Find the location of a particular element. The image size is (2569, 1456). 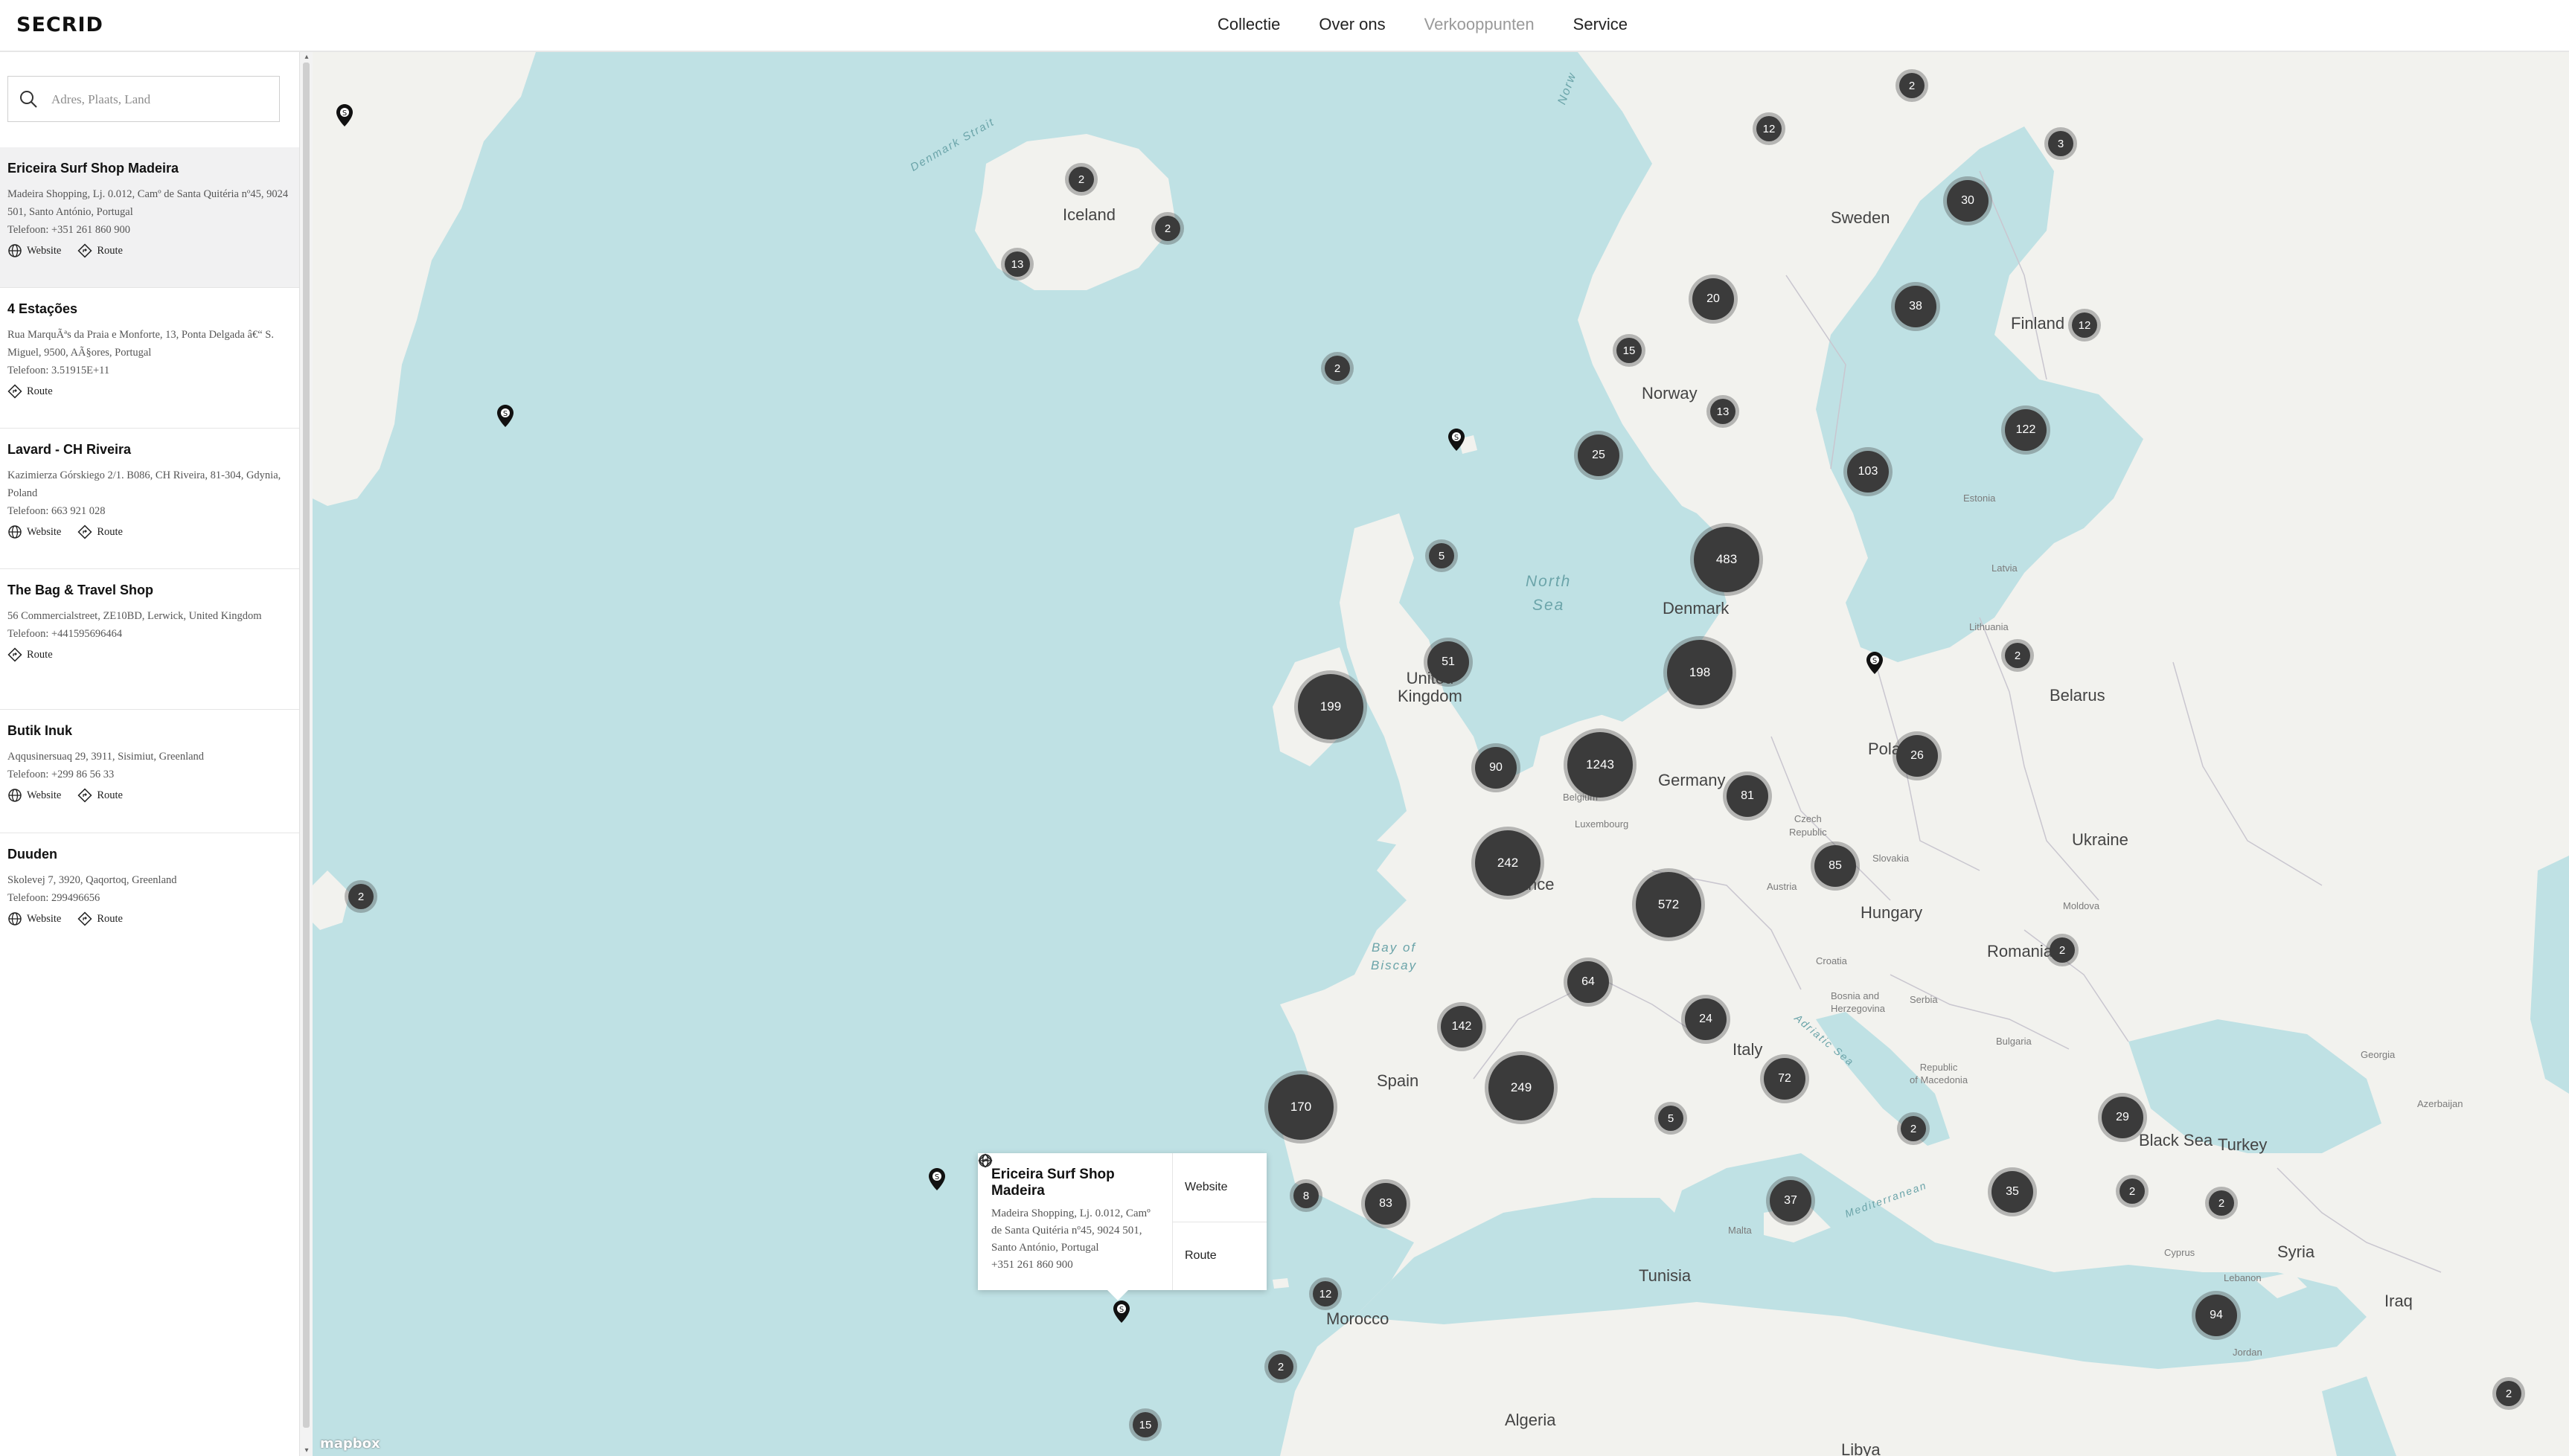

cluster-marker: 122 is located at coordinates (2026, 430).